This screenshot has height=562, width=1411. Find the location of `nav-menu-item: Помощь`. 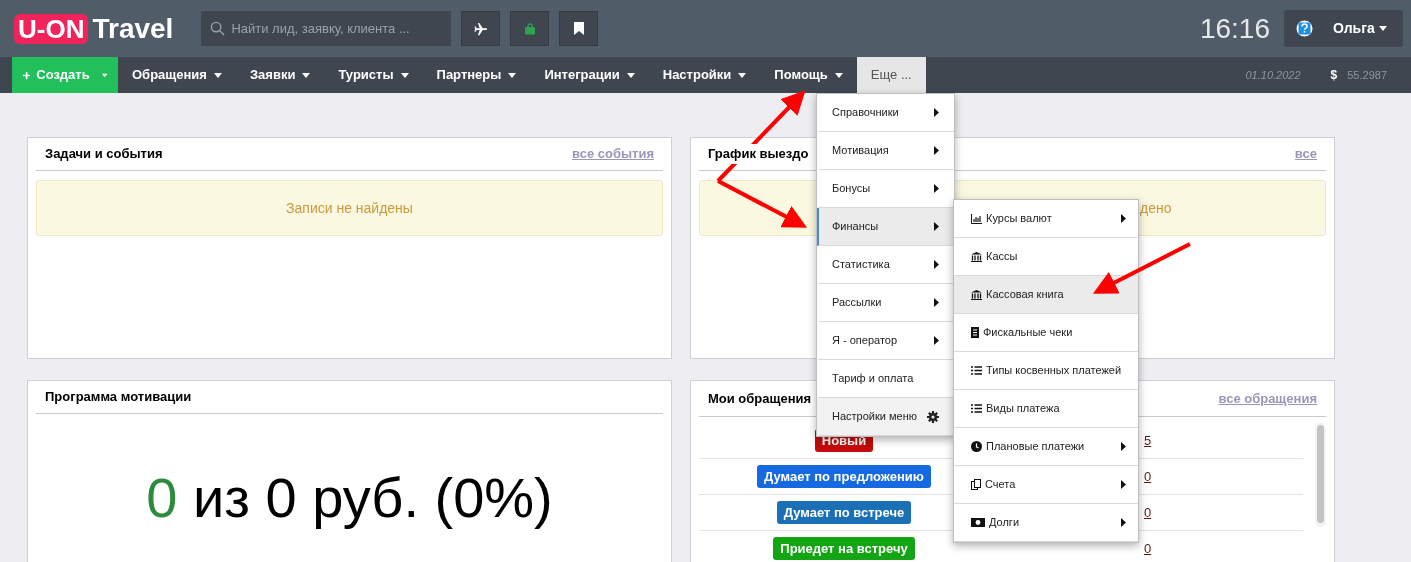

nav-menu-item: Помощь is located at coordinates (808, 75).